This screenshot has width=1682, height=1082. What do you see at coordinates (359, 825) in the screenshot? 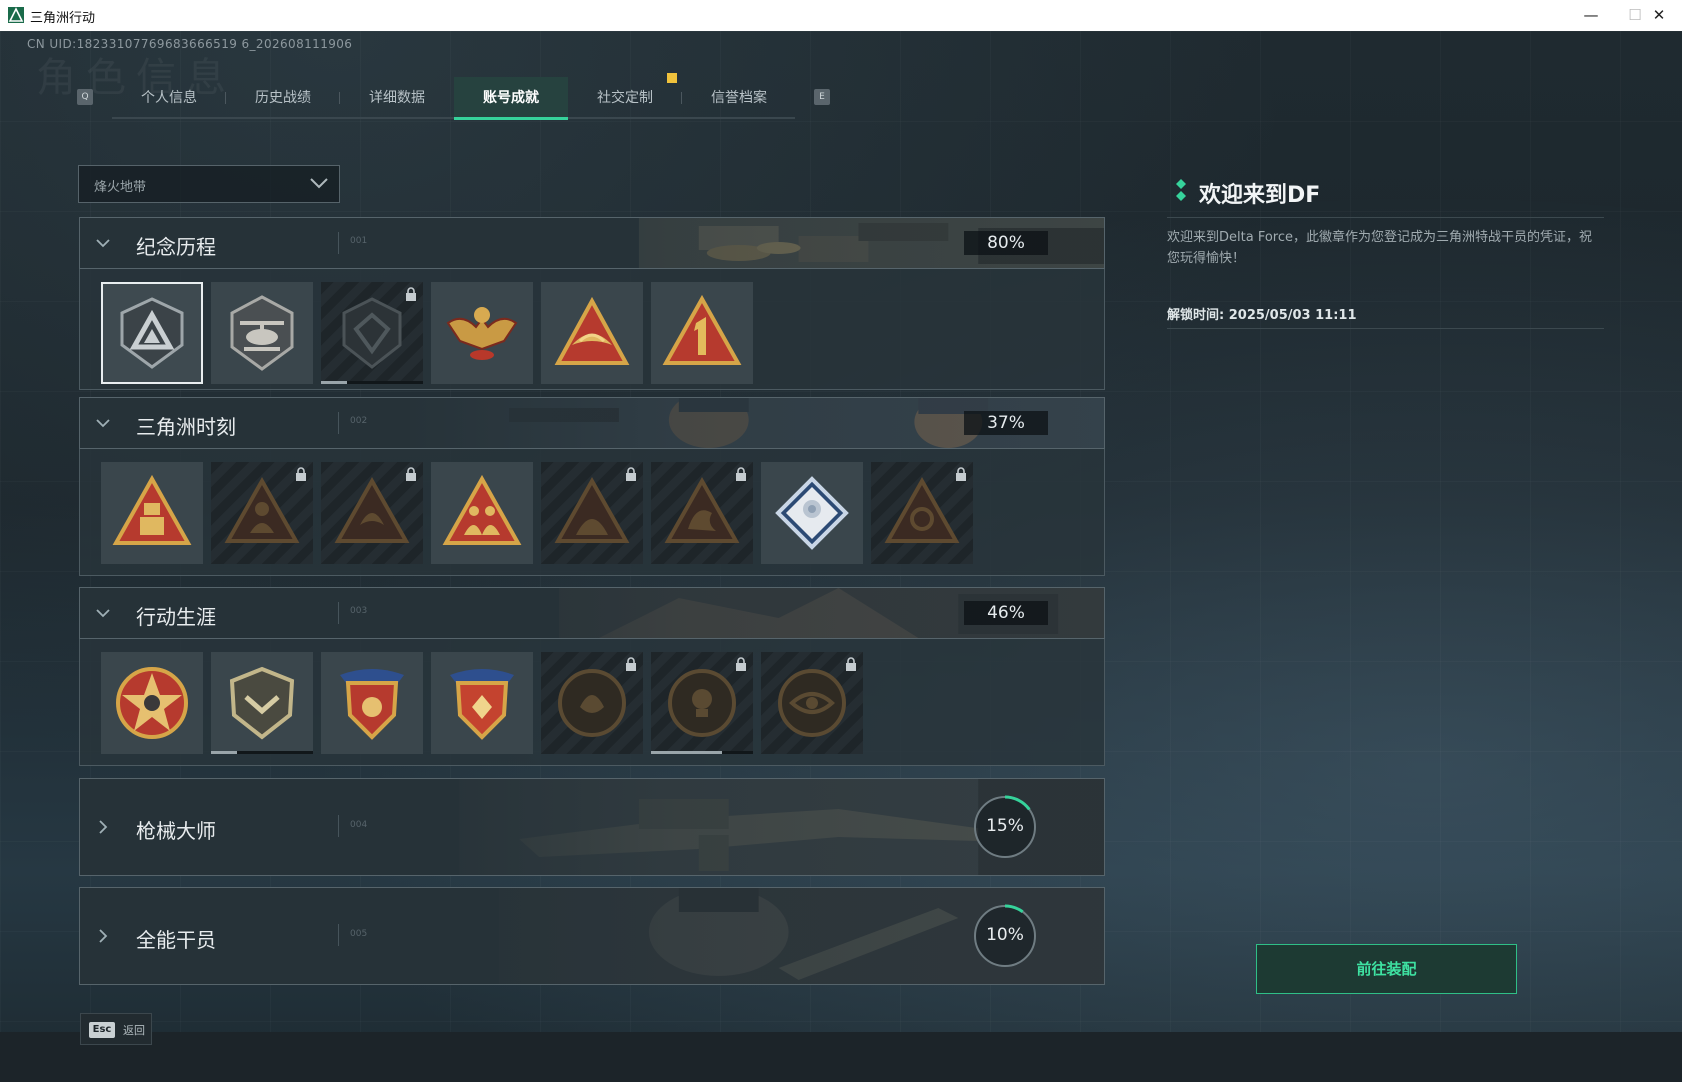
I see `section-code: 004` at bounding box center [359, 825].